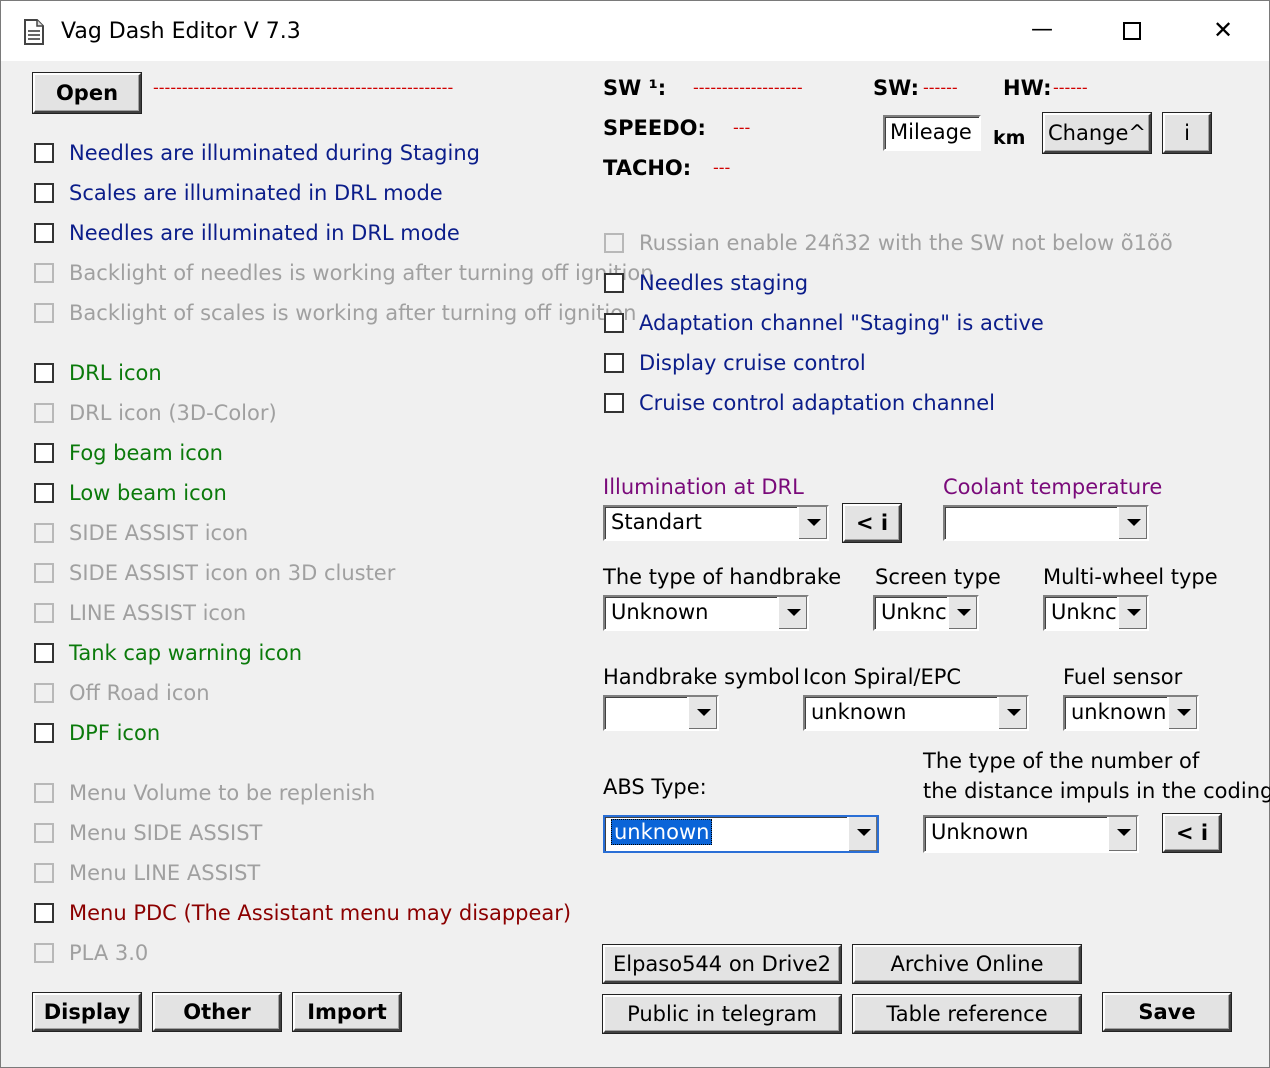 The width and height of the screenshot is (1270, 1068). I want to click on sw-value: ------, so click(940, 87).